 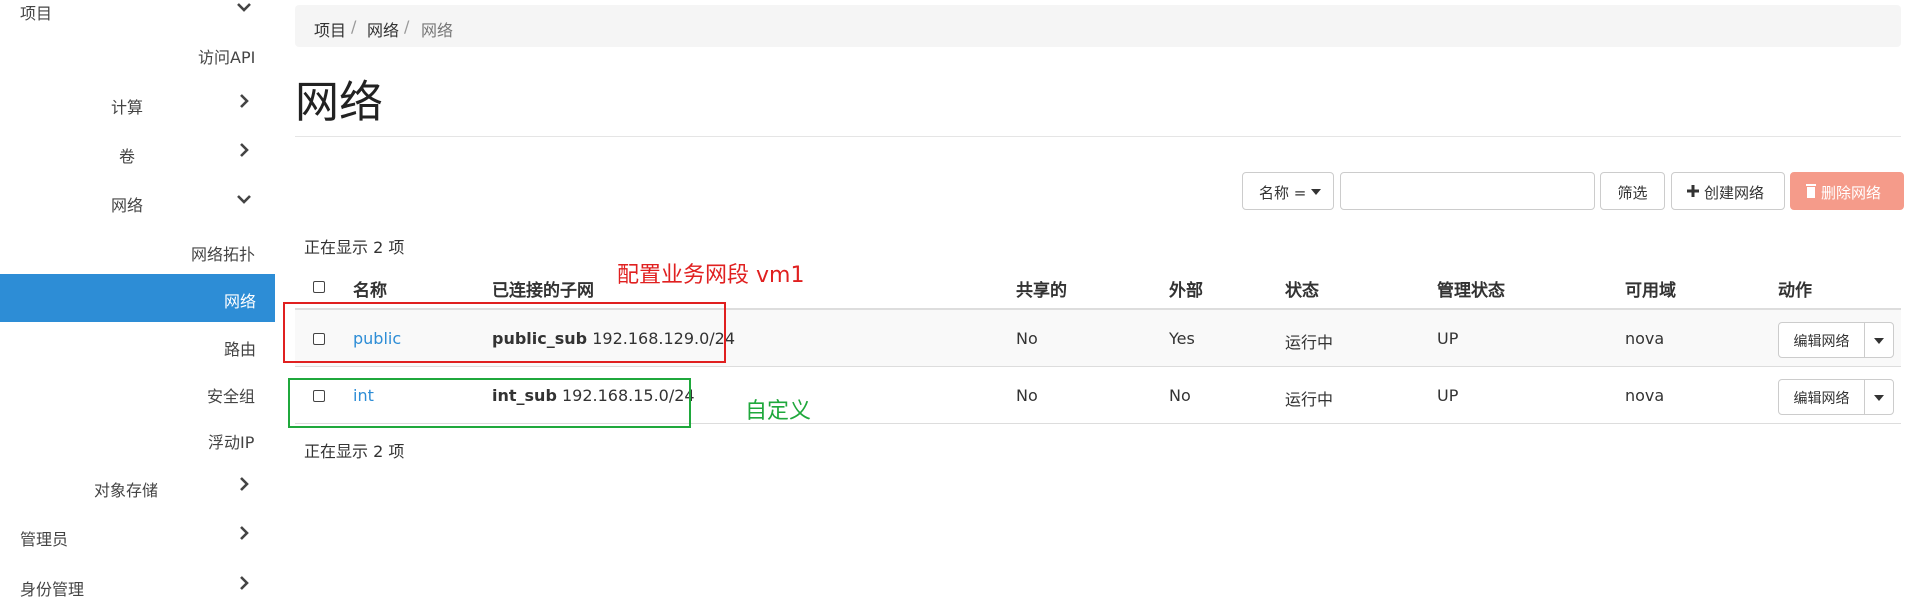 What do you see at coordinates (223, 254) in the screenshot?
I see `sidebar-item-label: 网络拓扑` at bounding box center [223, 254].